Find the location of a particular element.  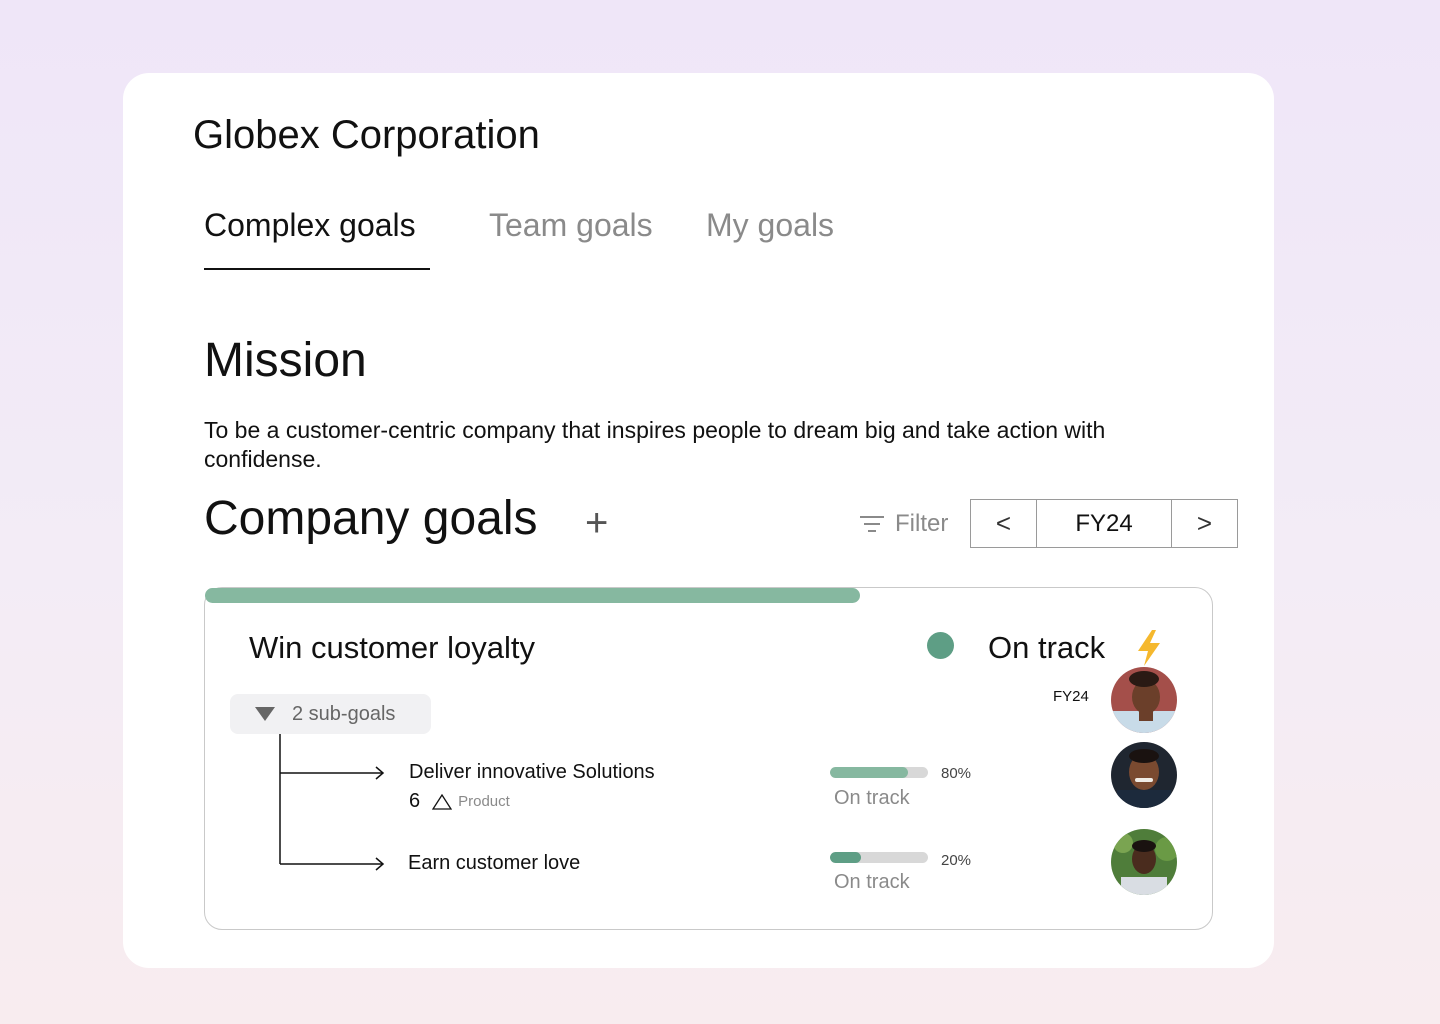

tab-my-goals: My goals is located at coordinates (770, 225).